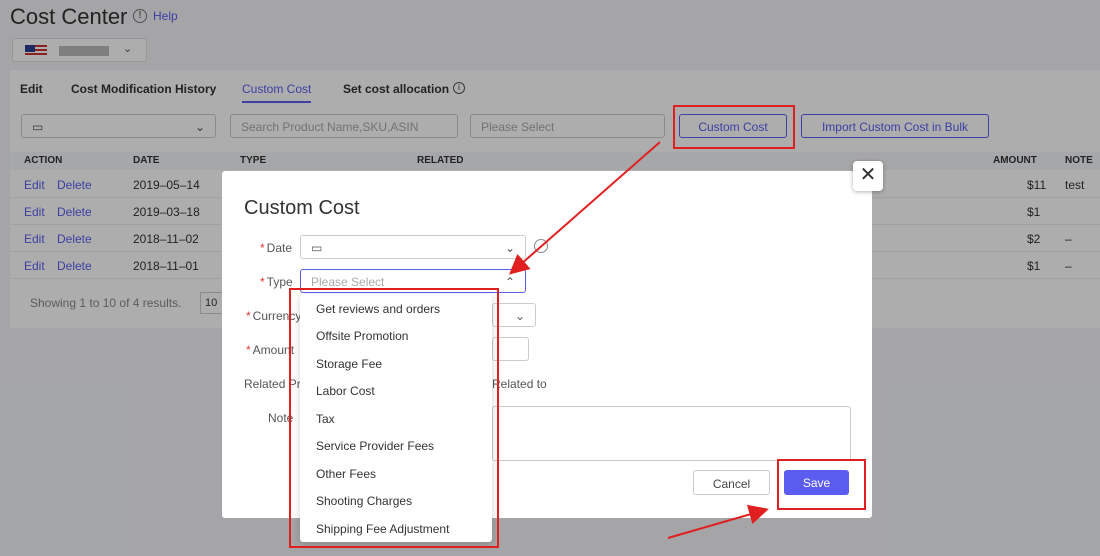 The image size is (1100, 556). I want to click on date-label: * Date, so click(276, 248).